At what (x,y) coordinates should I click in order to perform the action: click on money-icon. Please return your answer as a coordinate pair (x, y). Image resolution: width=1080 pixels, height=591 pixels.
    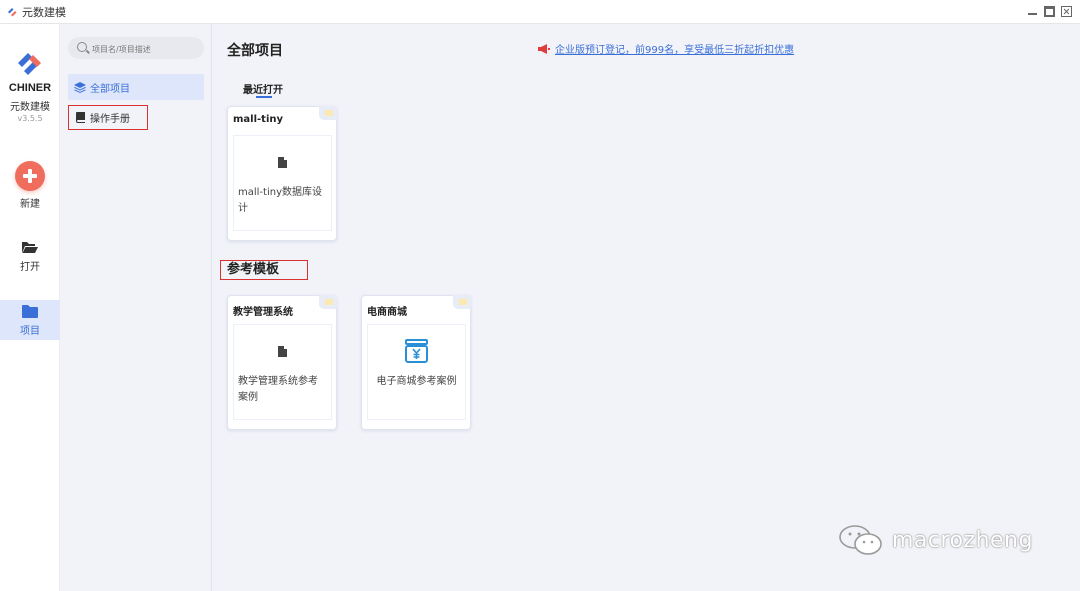
    Looking at the image, I should click on (416, 351).